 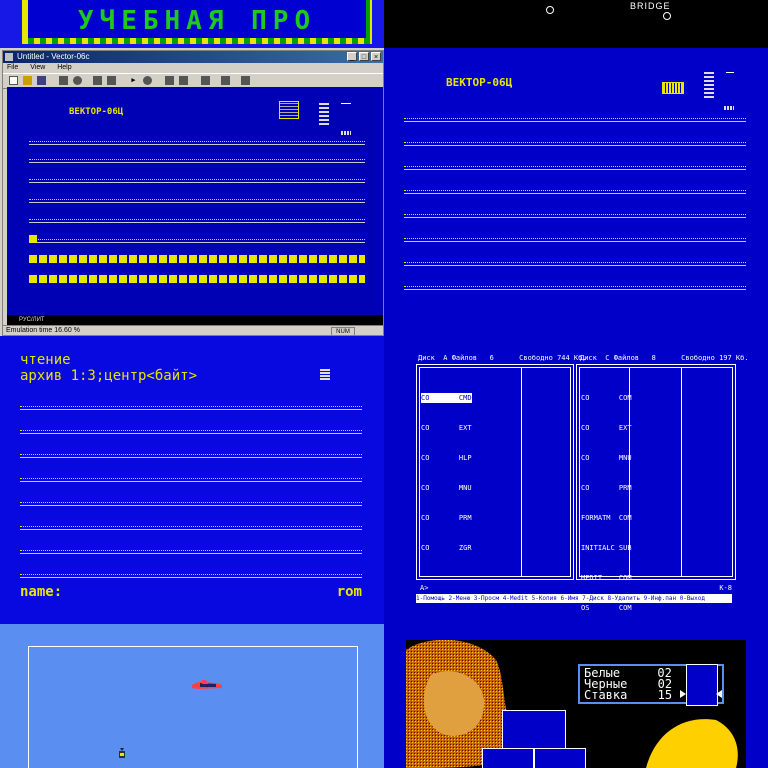 I want to click on bomber-game-tile, so click(x=192, y=696).